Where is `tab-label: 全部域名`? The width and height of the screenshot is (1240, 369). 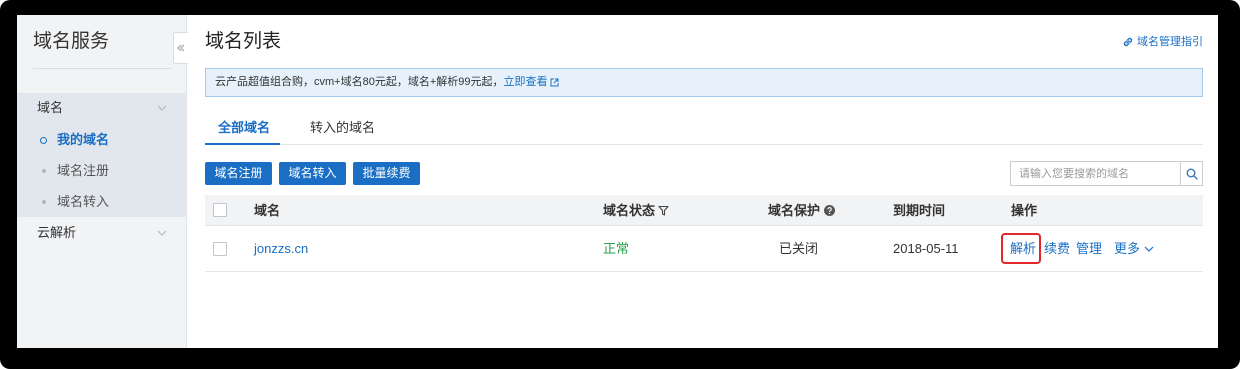 tab-label: 全部域名 is located at coordinates (244, 127).